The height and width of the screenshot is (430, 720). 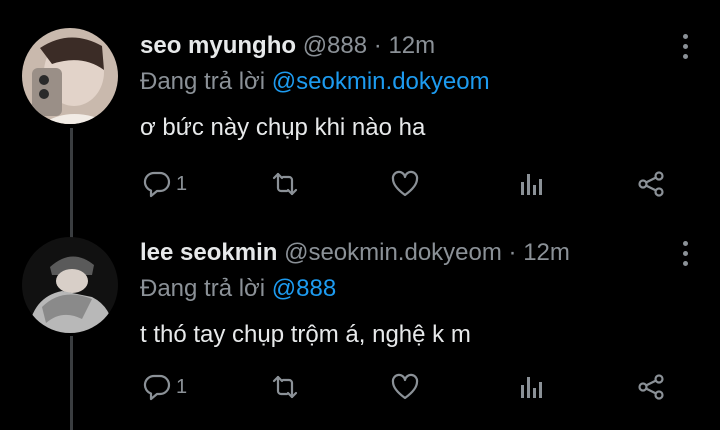 What do you see at coordinates (304, 288) in the screenshot?
I see `mention-link: @888` at bounding box center [304, 288].